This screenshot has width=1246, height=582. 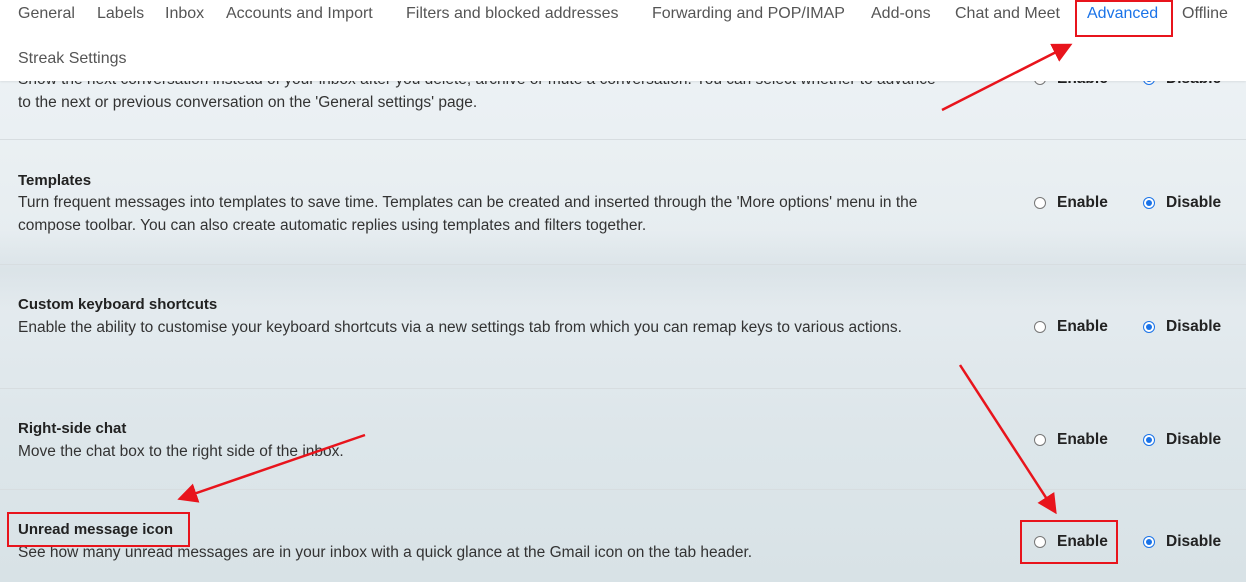 What do you see at coordinates (1007, 439) in the screenshot?
I see `arrow-to-enable-radio` at bounding box center [1007, 439].